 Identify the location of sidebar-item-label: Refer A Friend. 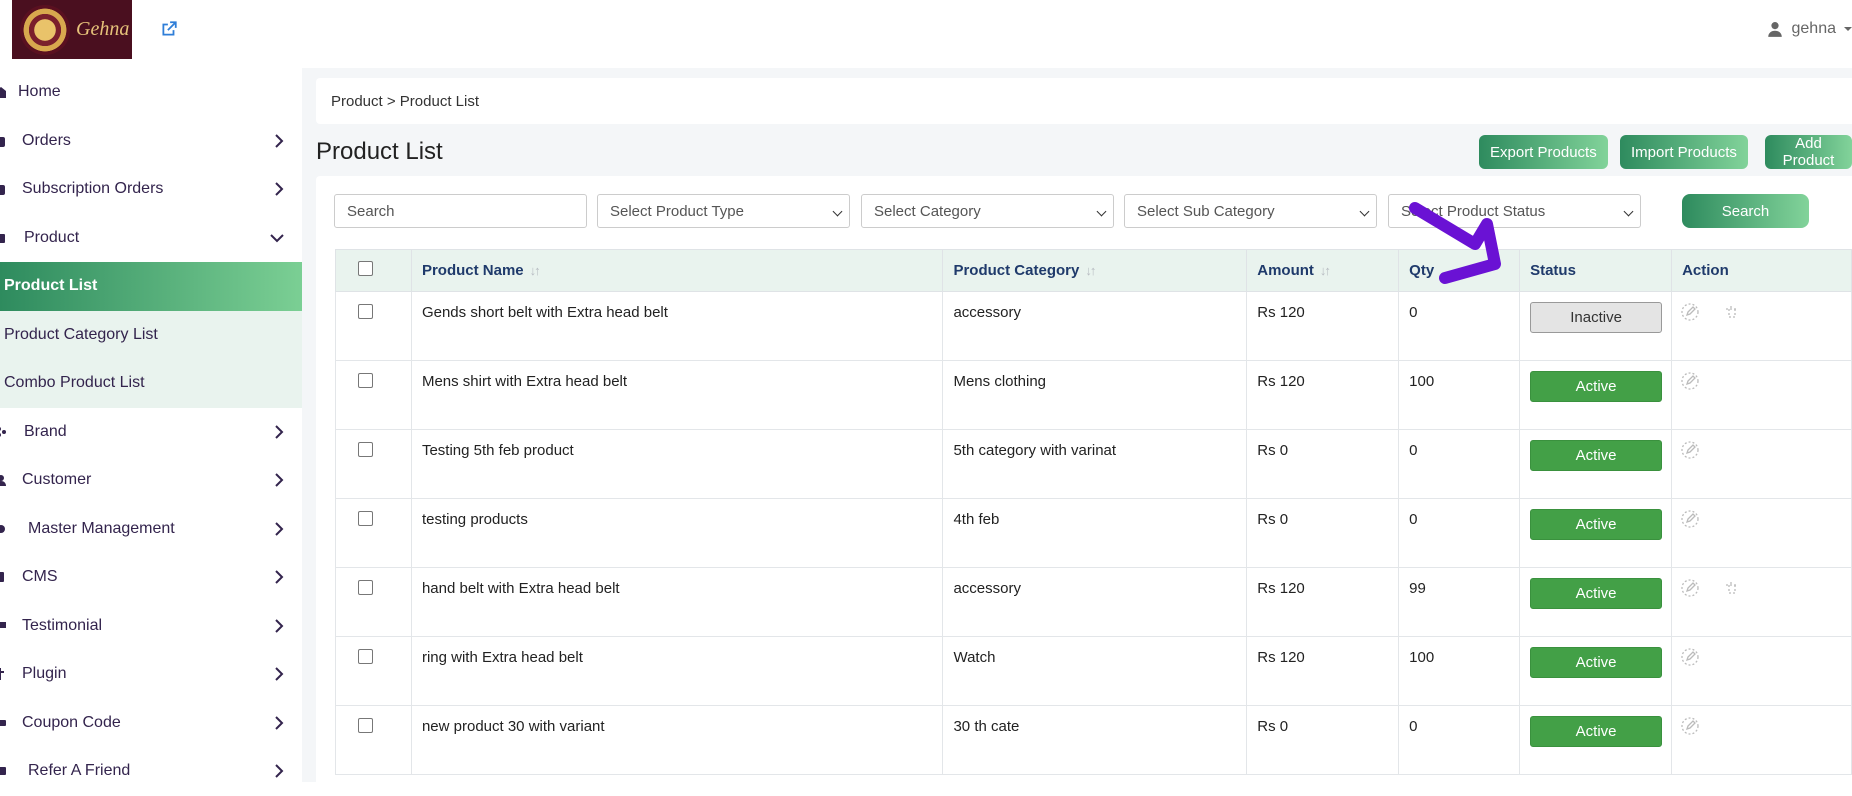
(79, 771).